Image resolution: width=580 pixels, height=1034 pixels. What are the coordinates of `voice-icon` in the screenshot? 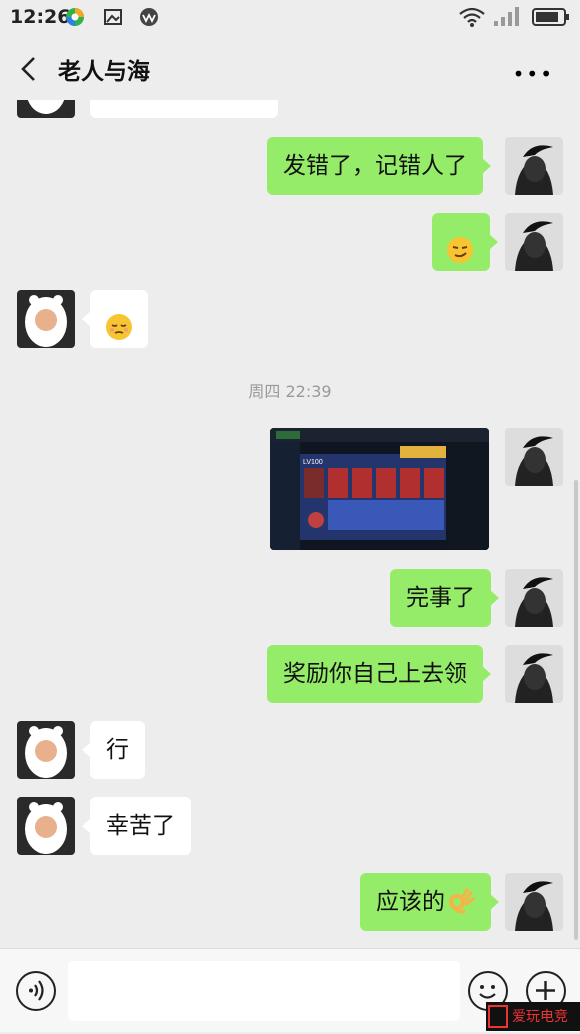 It's located at (36, 990).